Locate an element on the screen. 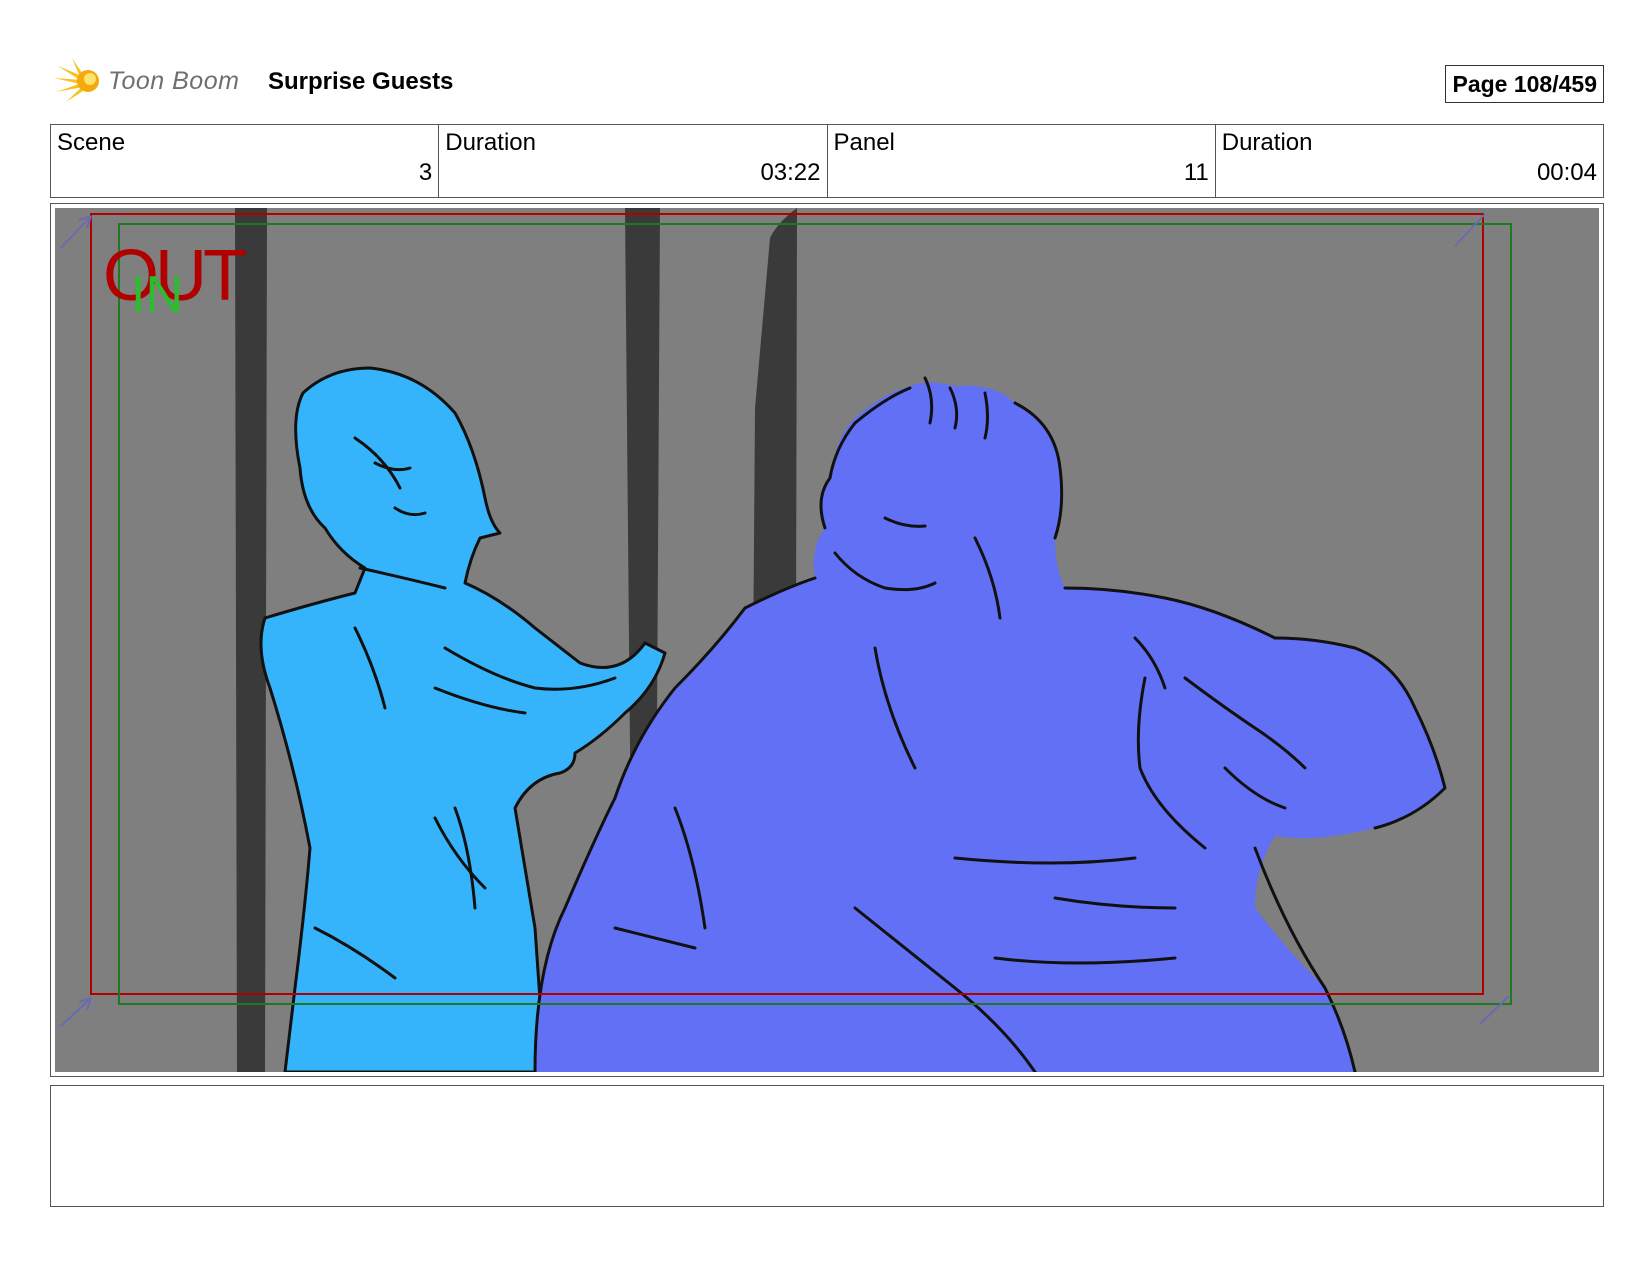  scene-label: Scene is located at coordinates (91, 142).